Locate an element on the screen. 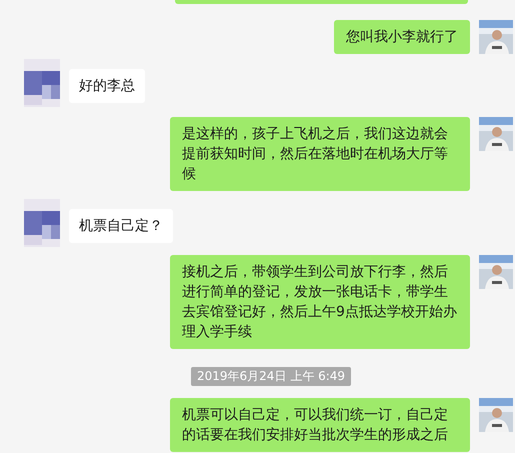 This screenshot has height=453, width=515. message-bubble: 好的李总 is located at coordinates (107, 86).